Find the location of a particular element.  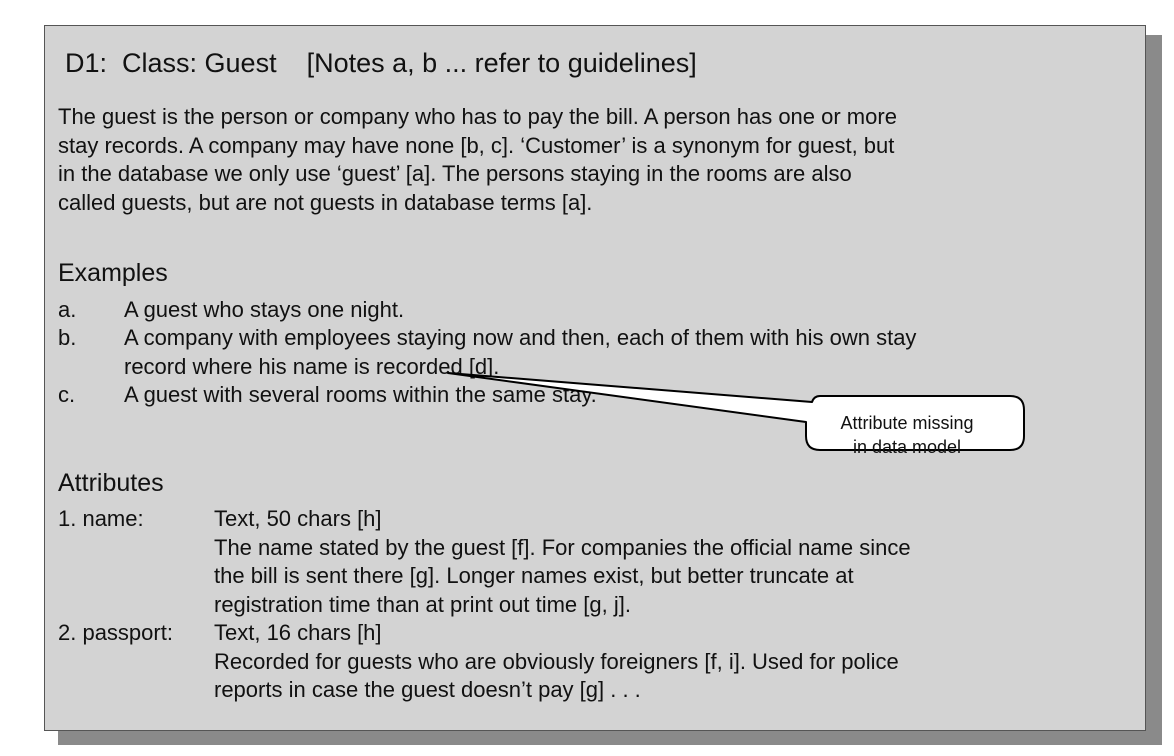

callout-line: Attribute missing is located at coordinates (907, 423).